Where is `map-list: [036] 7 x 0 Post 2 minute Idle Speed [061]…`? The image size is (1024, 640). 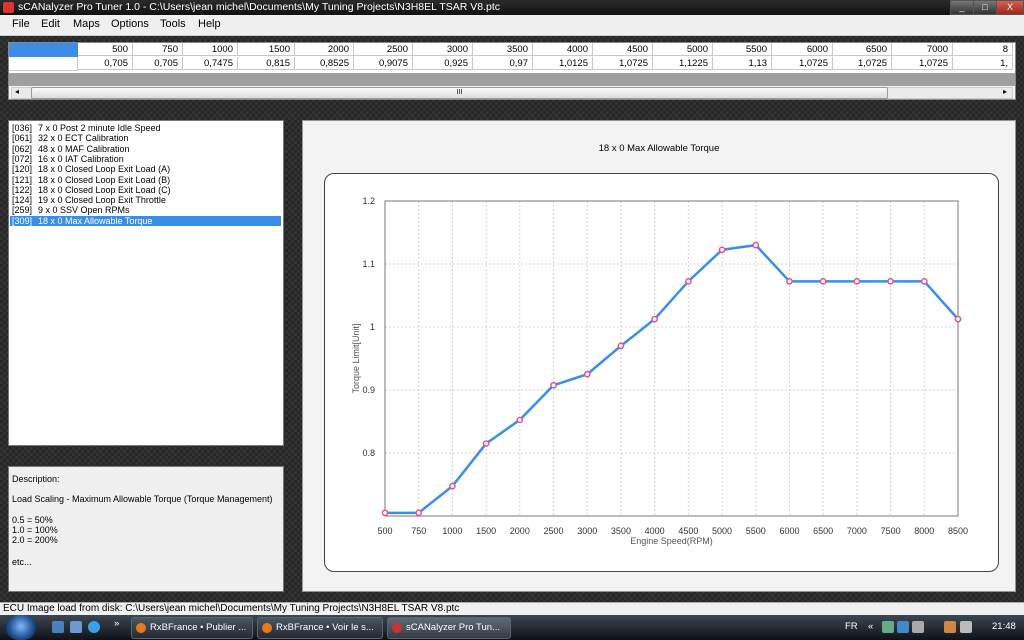
map-list: [036] 7 x 0 Post 2 minute Idle Speed [061]… is located at coordinates (146, 283).